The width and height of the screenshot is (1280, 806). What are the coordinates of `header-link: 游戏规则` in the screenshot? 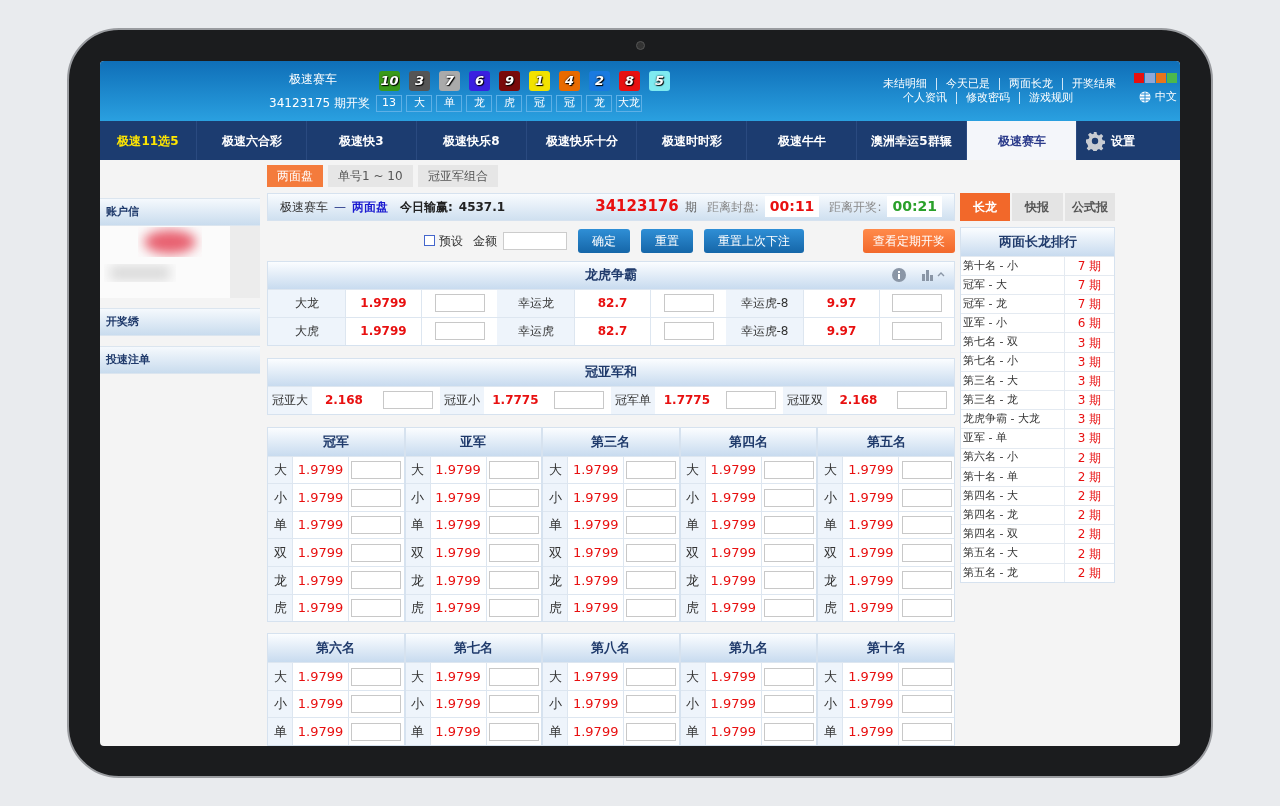 It's located at (1046, 98).